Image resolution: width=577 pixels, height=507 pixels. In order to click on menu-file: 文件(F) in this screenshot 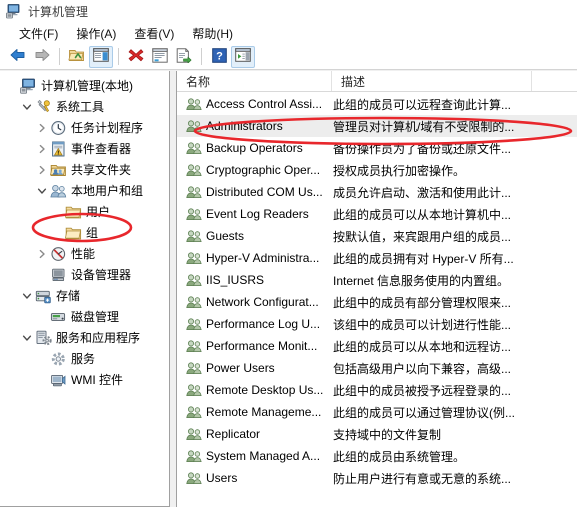, I will do `click(38, 33)`.